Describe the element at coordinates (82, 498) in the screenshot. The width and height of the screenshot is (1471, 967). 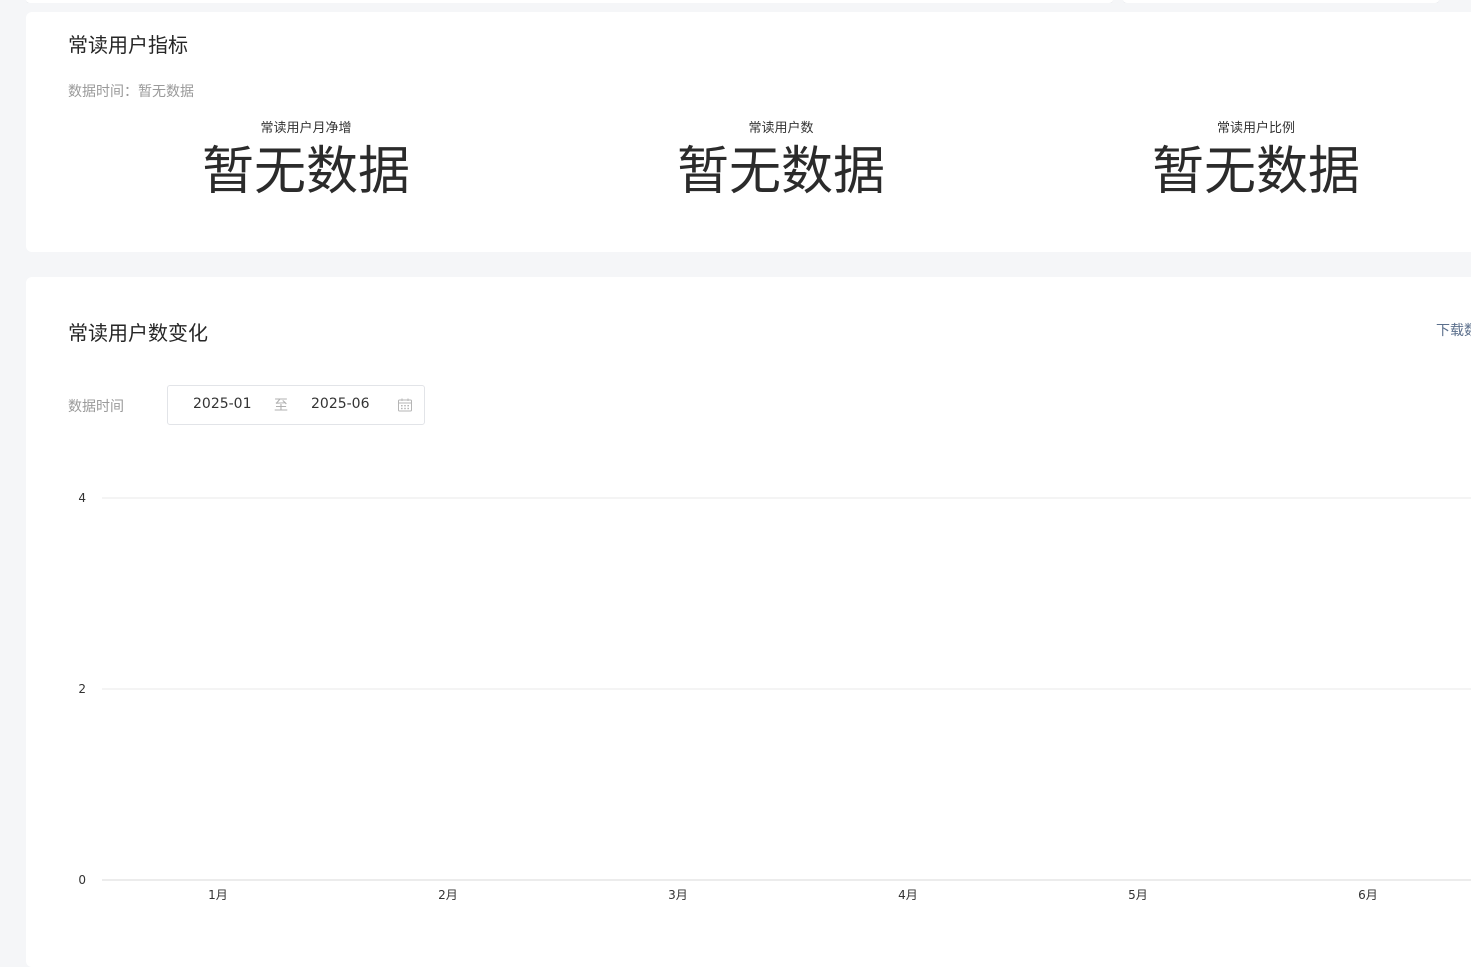
I see `y-tick-label: 4` at that location.